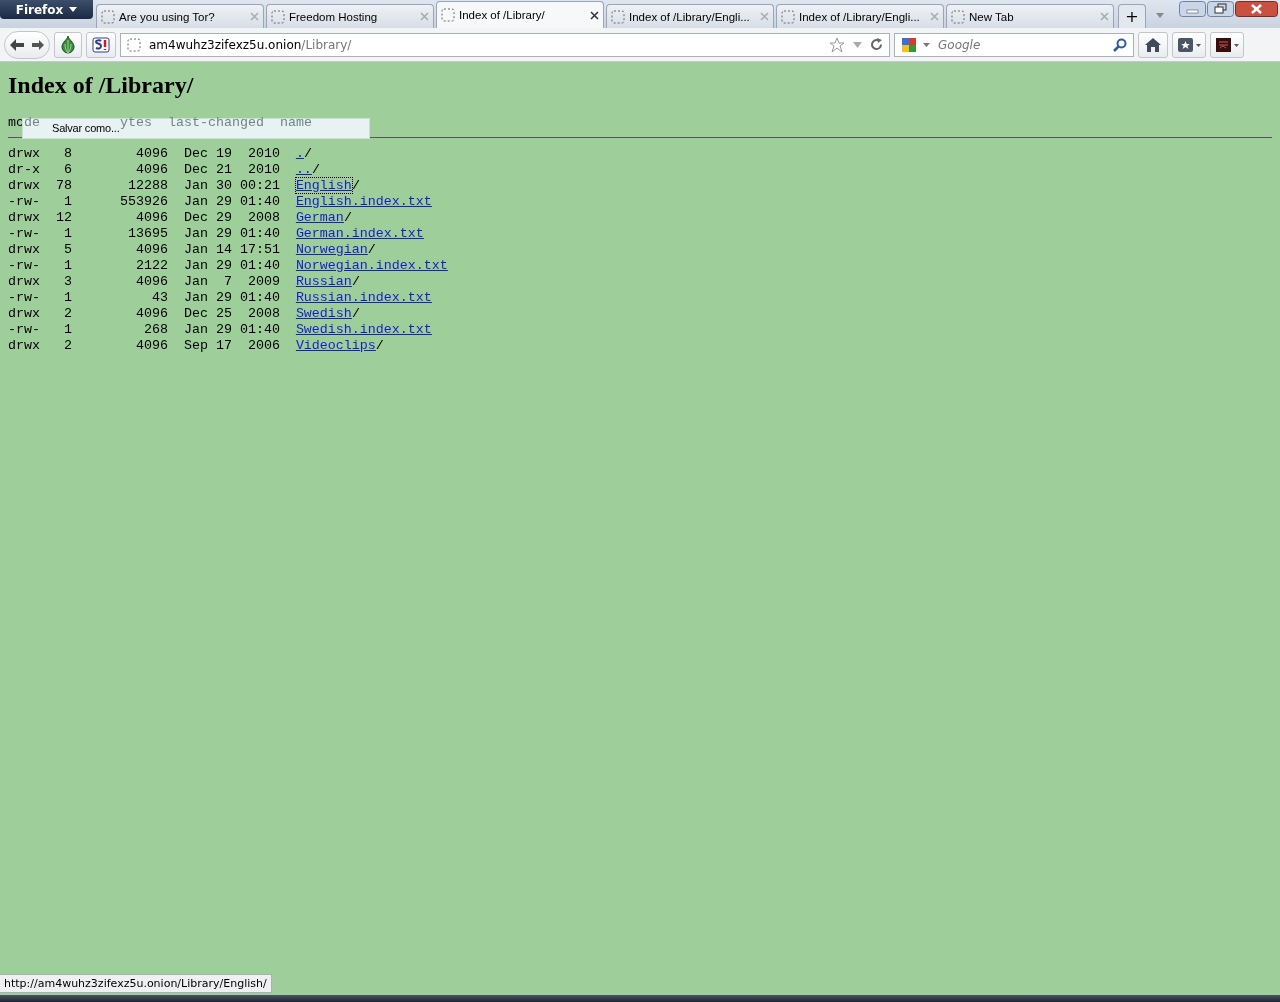 The width and height of the screenshot is (1280, 1002). Describe the element at coordinates (159, 298) in the screenshot. I see `bytes-cell-text: 43` at that location.